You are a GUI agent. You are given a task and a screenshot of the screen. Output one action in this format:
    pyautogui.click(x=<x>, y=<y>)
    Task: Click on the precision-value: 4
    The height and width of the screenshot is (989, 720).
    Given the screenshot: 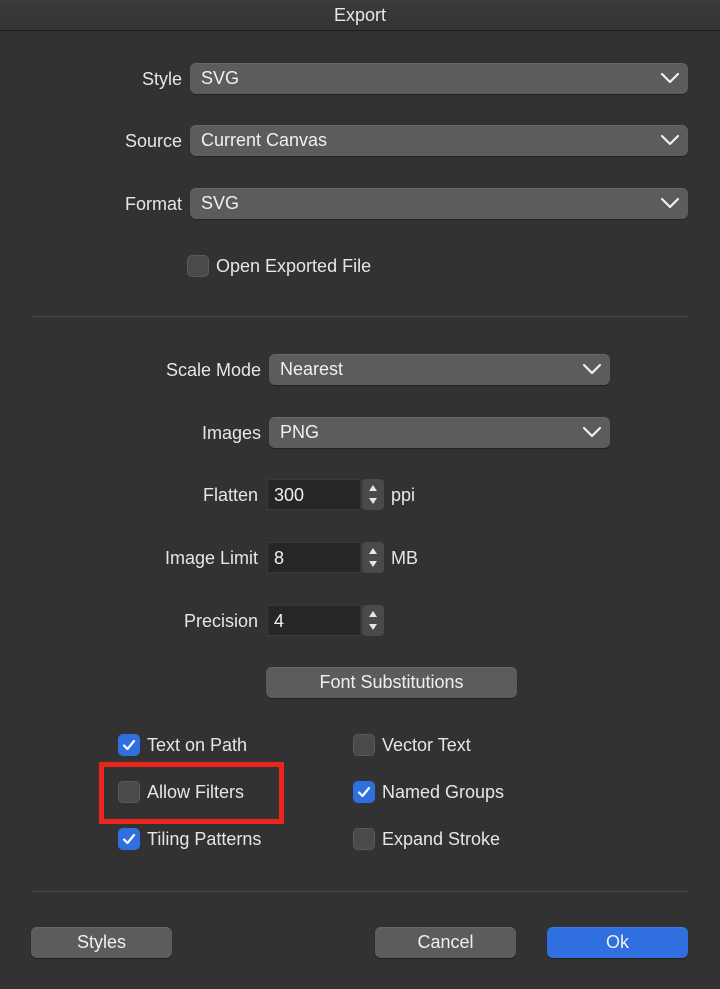 What is the action you would take?
    pyautogui.click(x=279, y=621)
    